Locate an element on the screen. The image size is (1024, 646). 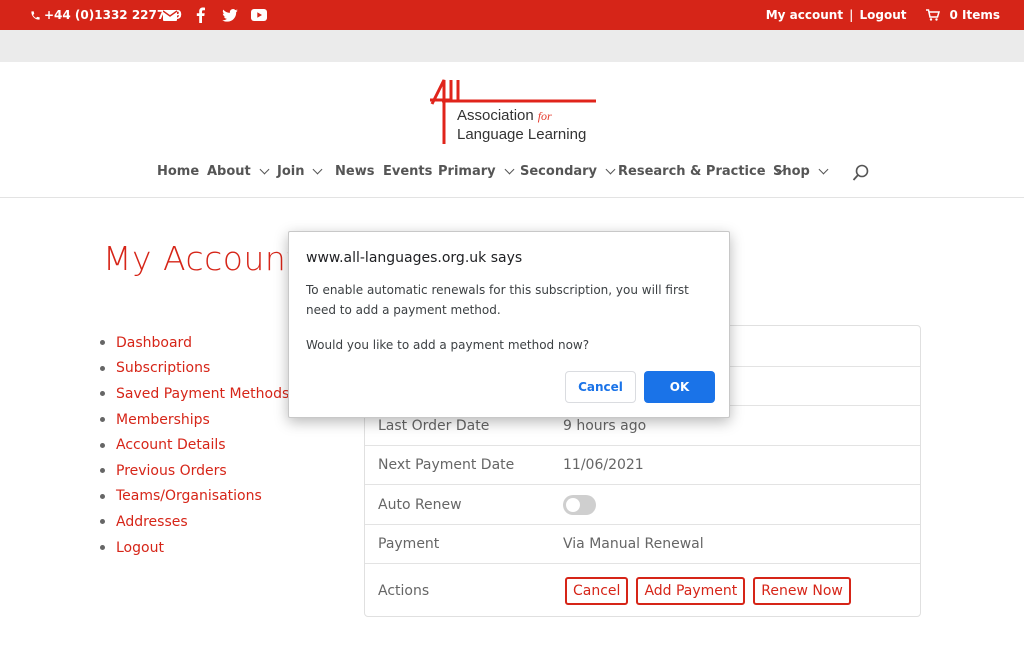
nav-research-label: Research & Practice is located at coordinates (692, 171).